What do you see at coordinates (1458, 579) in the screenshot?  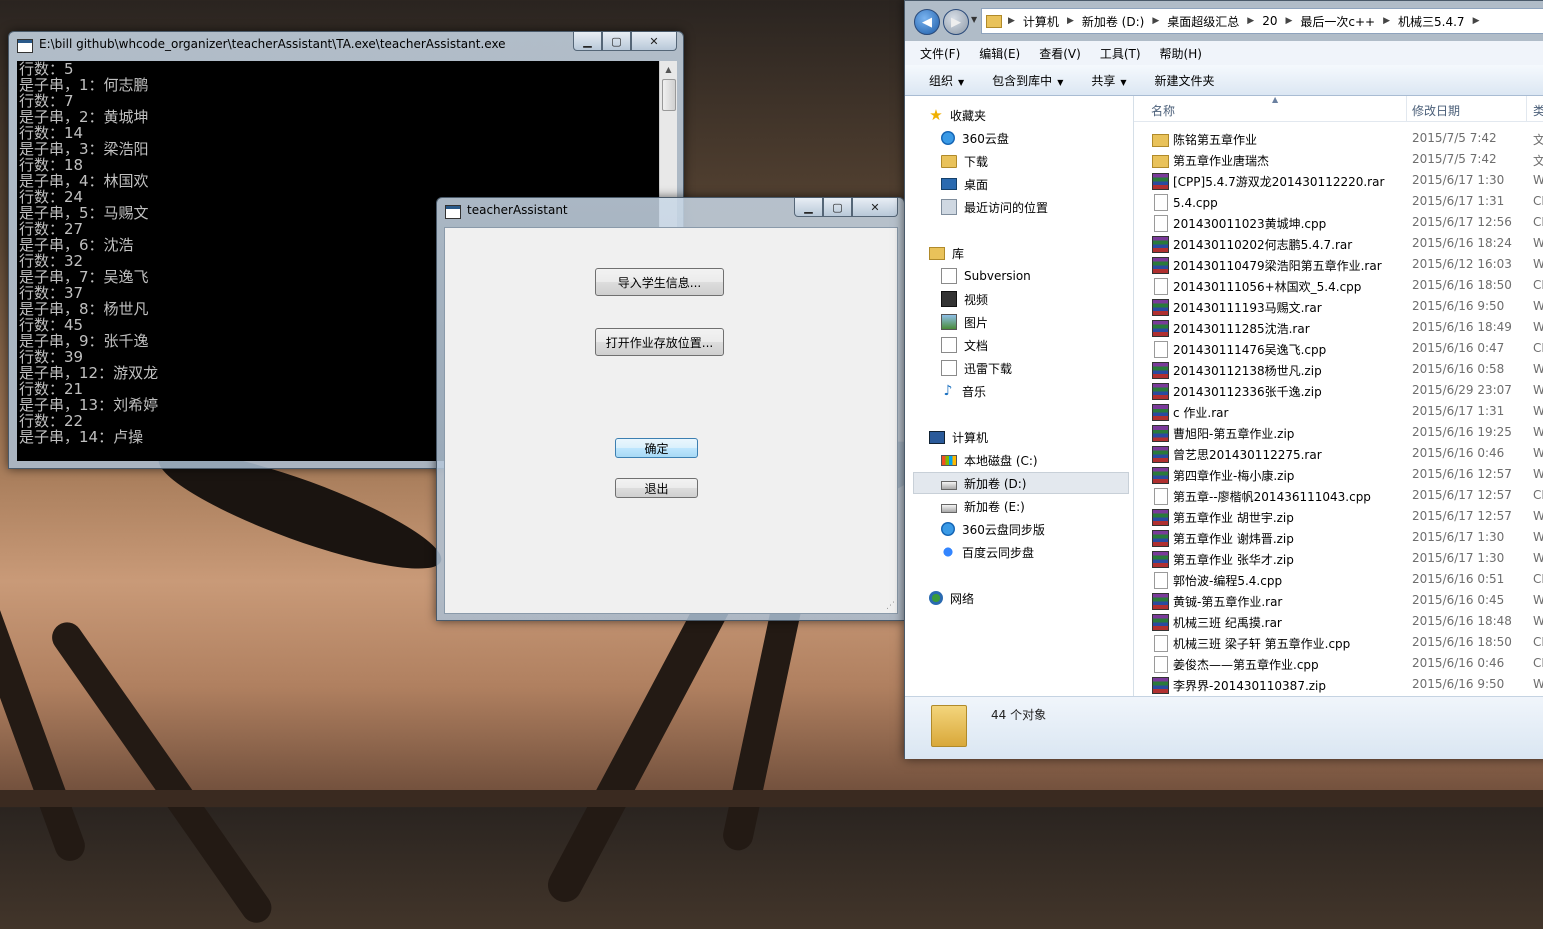 I see `file-date: 2015/6/16 0:51` at bounding box center [1458, 579].